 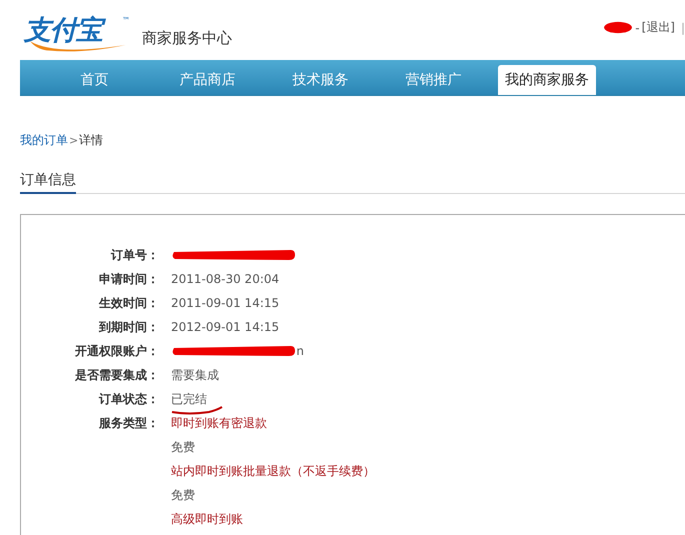 I want to click on breadcrumb-link: 我的订单, so click(x=44, y=140).